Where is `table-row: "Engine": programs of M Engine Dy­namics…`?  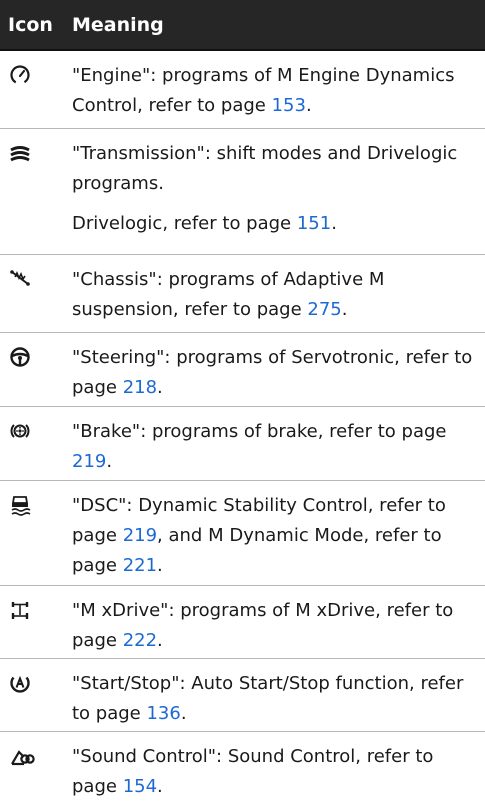 table-row: "Engine": programs of M Engine Dy­namics… is located at coordinates (242, 90).